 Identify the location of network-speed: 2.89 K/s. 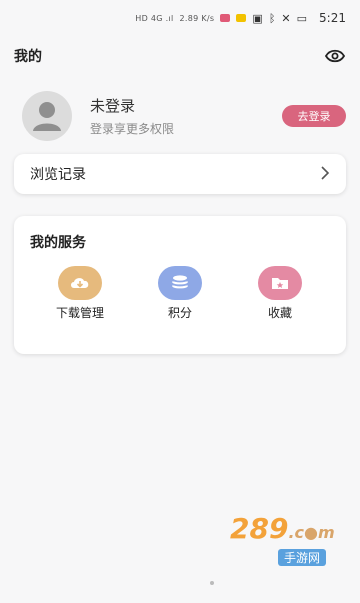
(197, 18).